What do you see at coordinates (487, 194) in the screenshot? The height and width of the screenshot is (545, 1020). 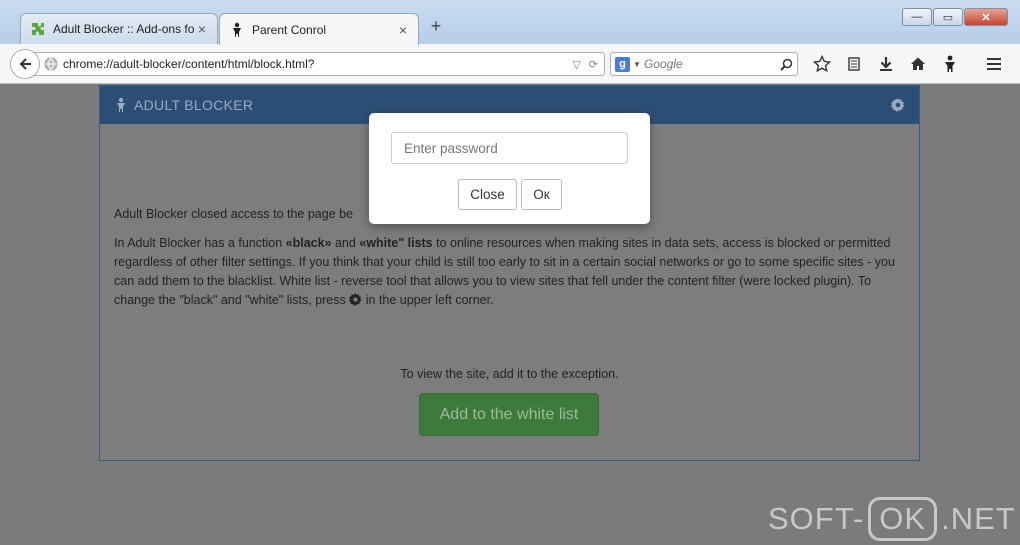 I see `close-button: Close` at bounding box center [487, 194].